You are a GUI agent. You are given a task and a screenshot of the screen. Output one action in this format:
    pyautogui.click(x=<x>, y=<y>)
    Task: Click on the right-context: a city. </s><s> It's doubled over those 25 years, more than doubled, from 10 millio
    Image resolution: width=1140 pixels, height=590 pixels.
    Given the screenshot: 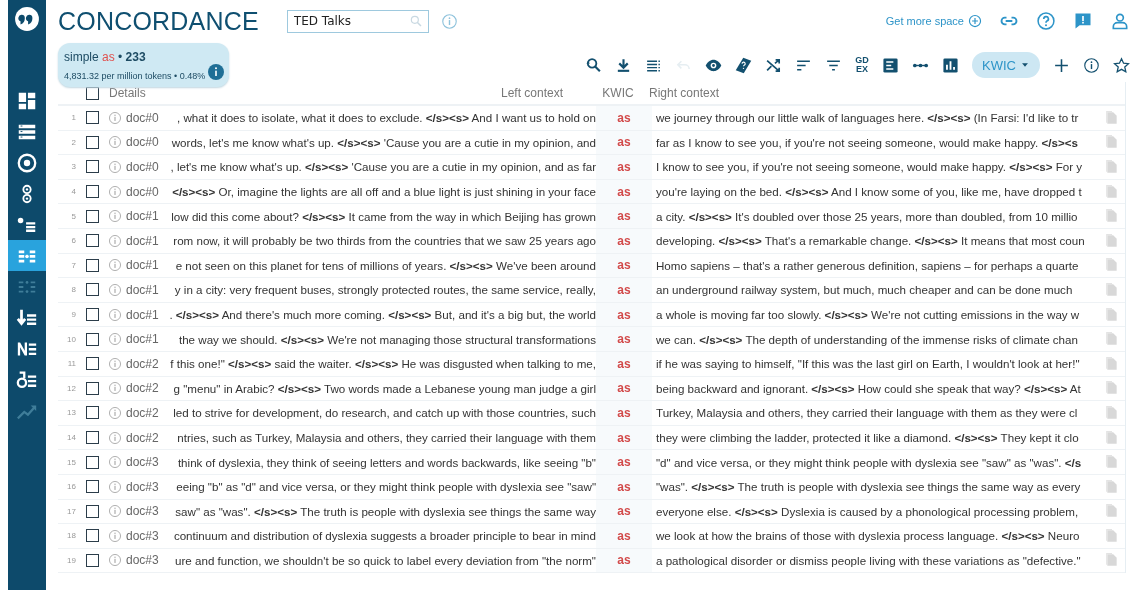 What is the action you would take?
    pyautogui.click(x=867, y=216)
    